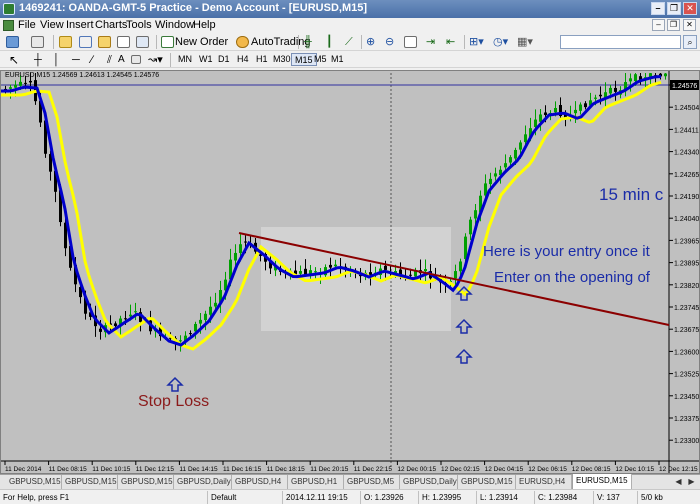 The image size is (700, 504). Describe the element at coordinates (686, 108) in the screenshot. I see `price-label: 1.24504` at that location.